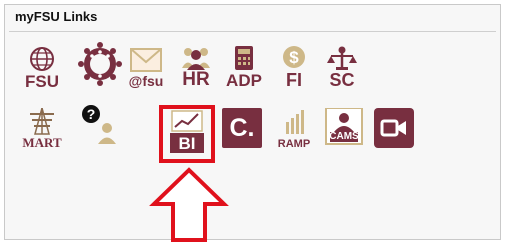 Image resolution: width=507 pixels, height=242 pixels. I want to click on link-cams: CAMS, so click(344, 130).